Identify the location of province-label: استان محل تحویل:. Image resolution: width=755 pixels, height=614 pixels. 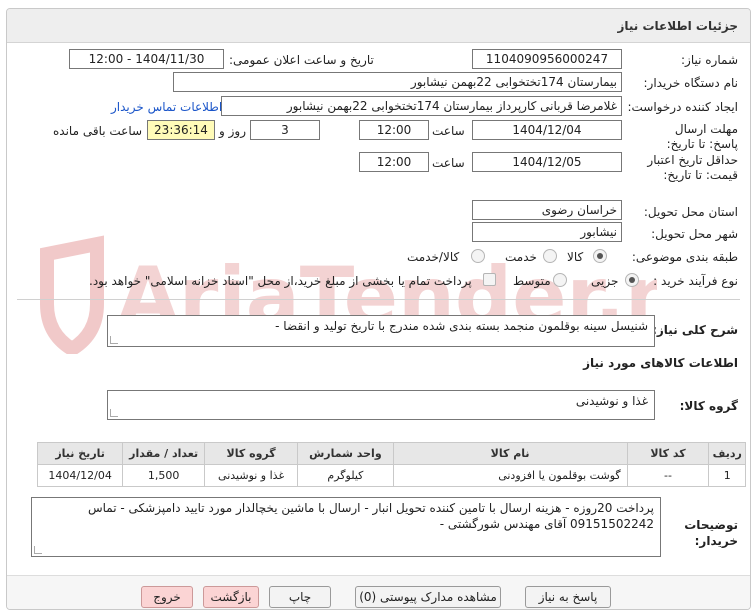
(690, 212).